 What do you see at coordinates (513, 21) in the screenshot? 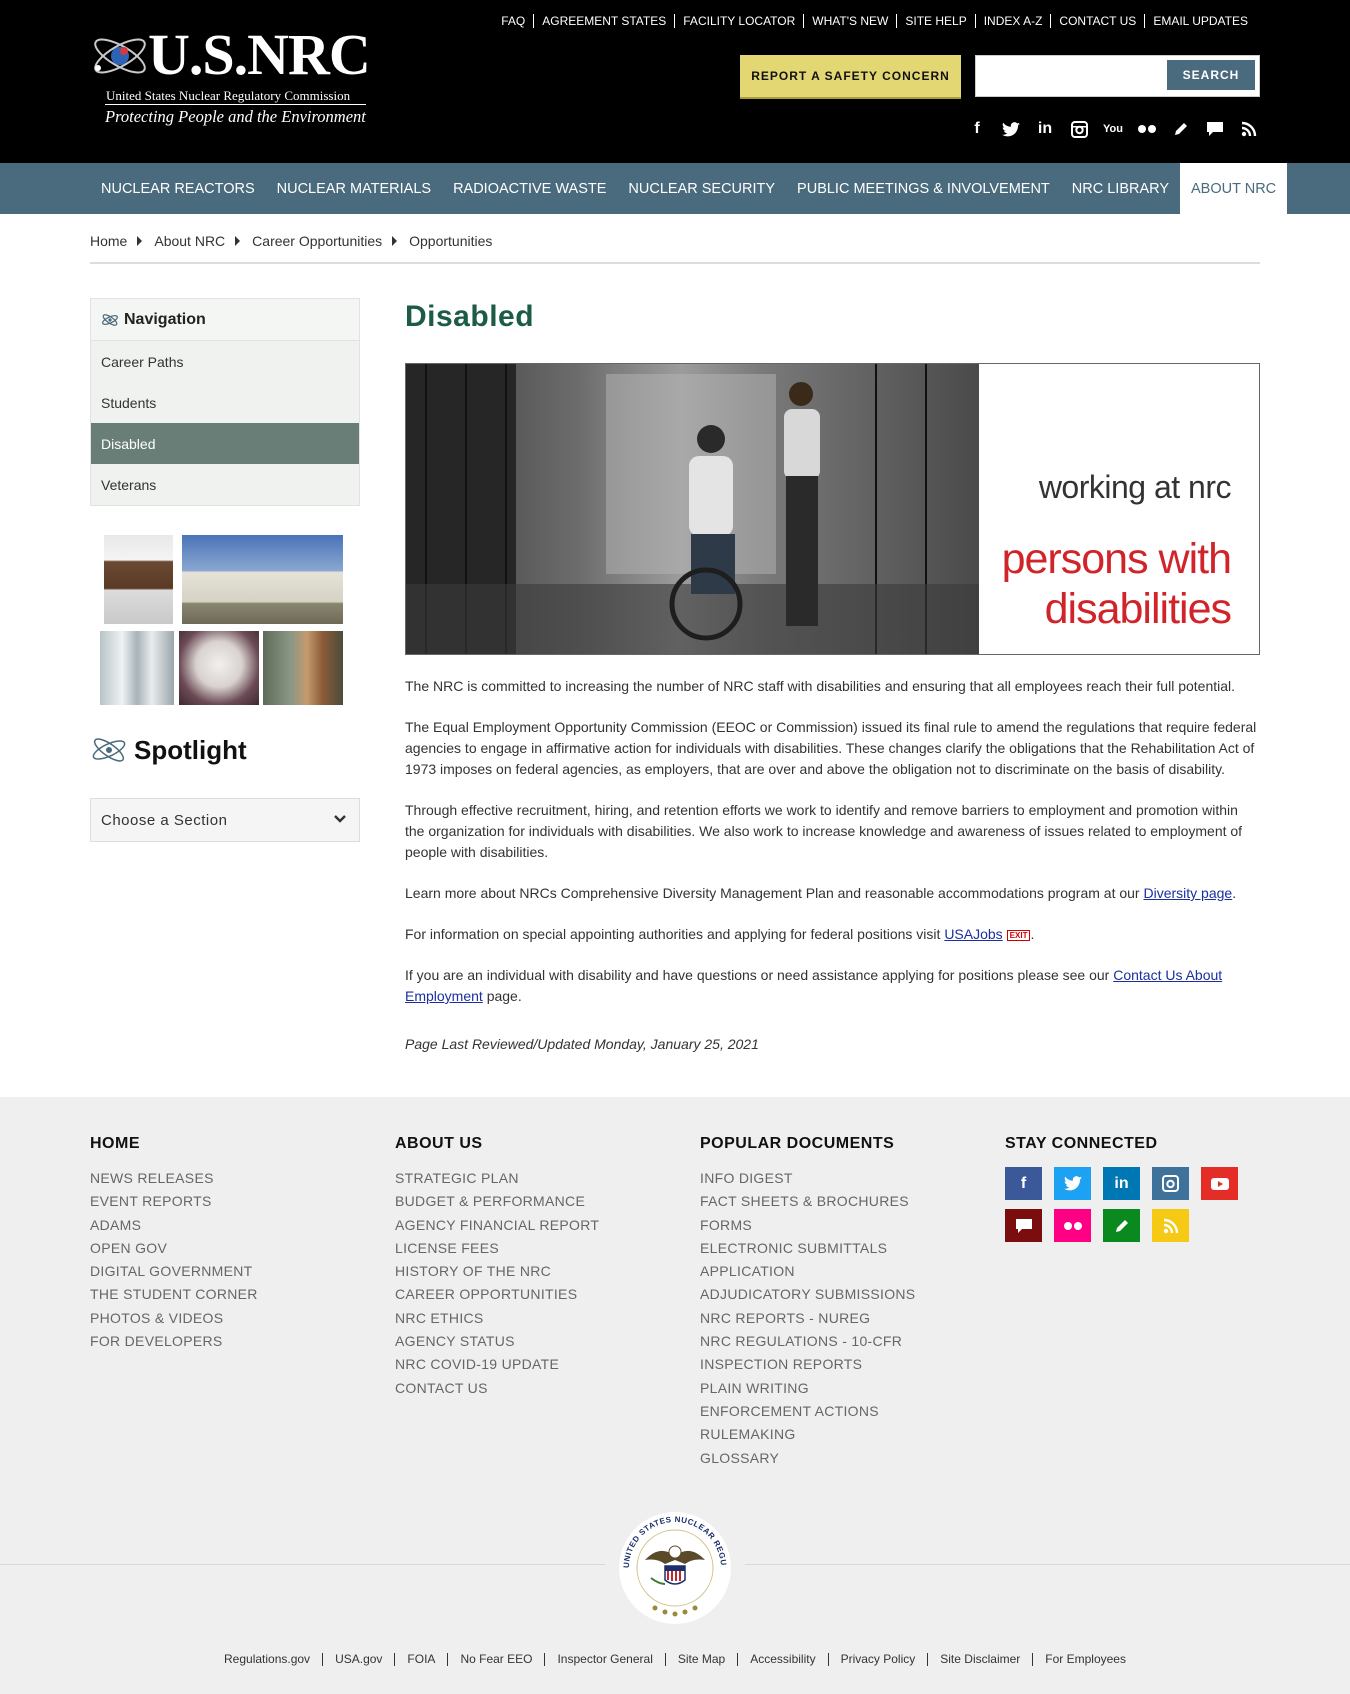
I see `util-link-faq: FAQ` at bounding box center [513, 21].